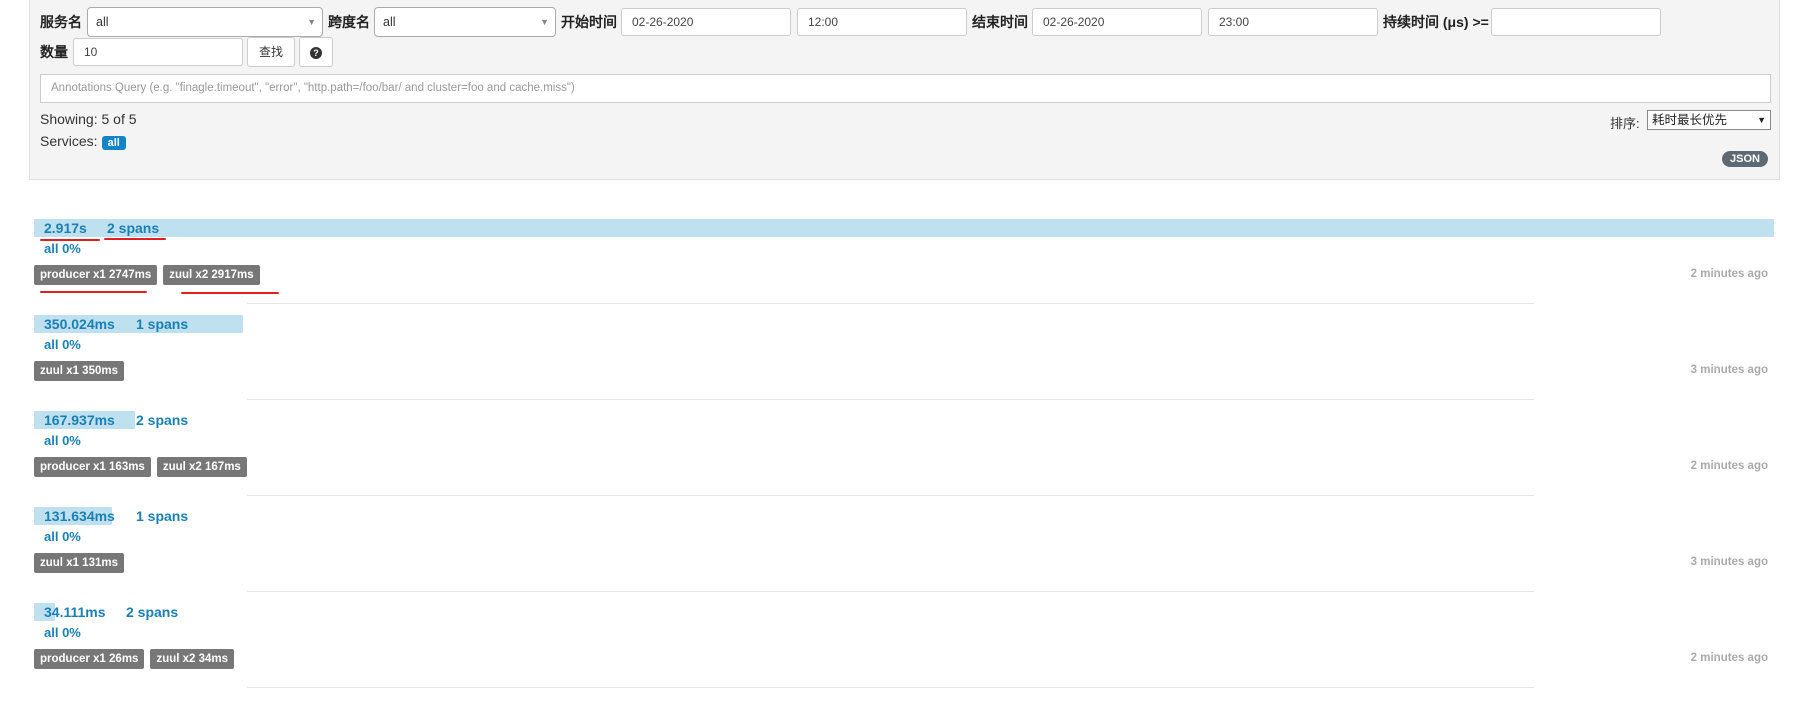 The height and width of the screenshot is (726, 1804). I want to click on service-tag: zuul x2 2917ms, so click(211, 275).